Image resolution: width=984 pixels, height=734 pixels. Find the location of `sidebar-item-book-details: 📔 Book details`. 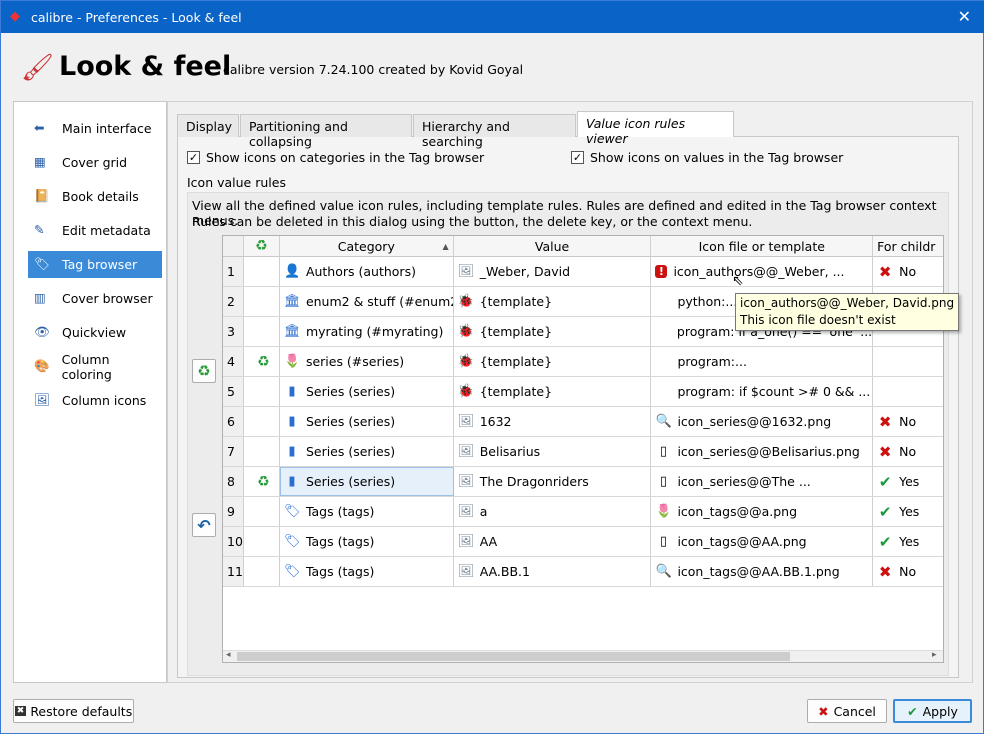

sidebar-item-book-details: 📔 Book details is located at coordinates (95, 196).